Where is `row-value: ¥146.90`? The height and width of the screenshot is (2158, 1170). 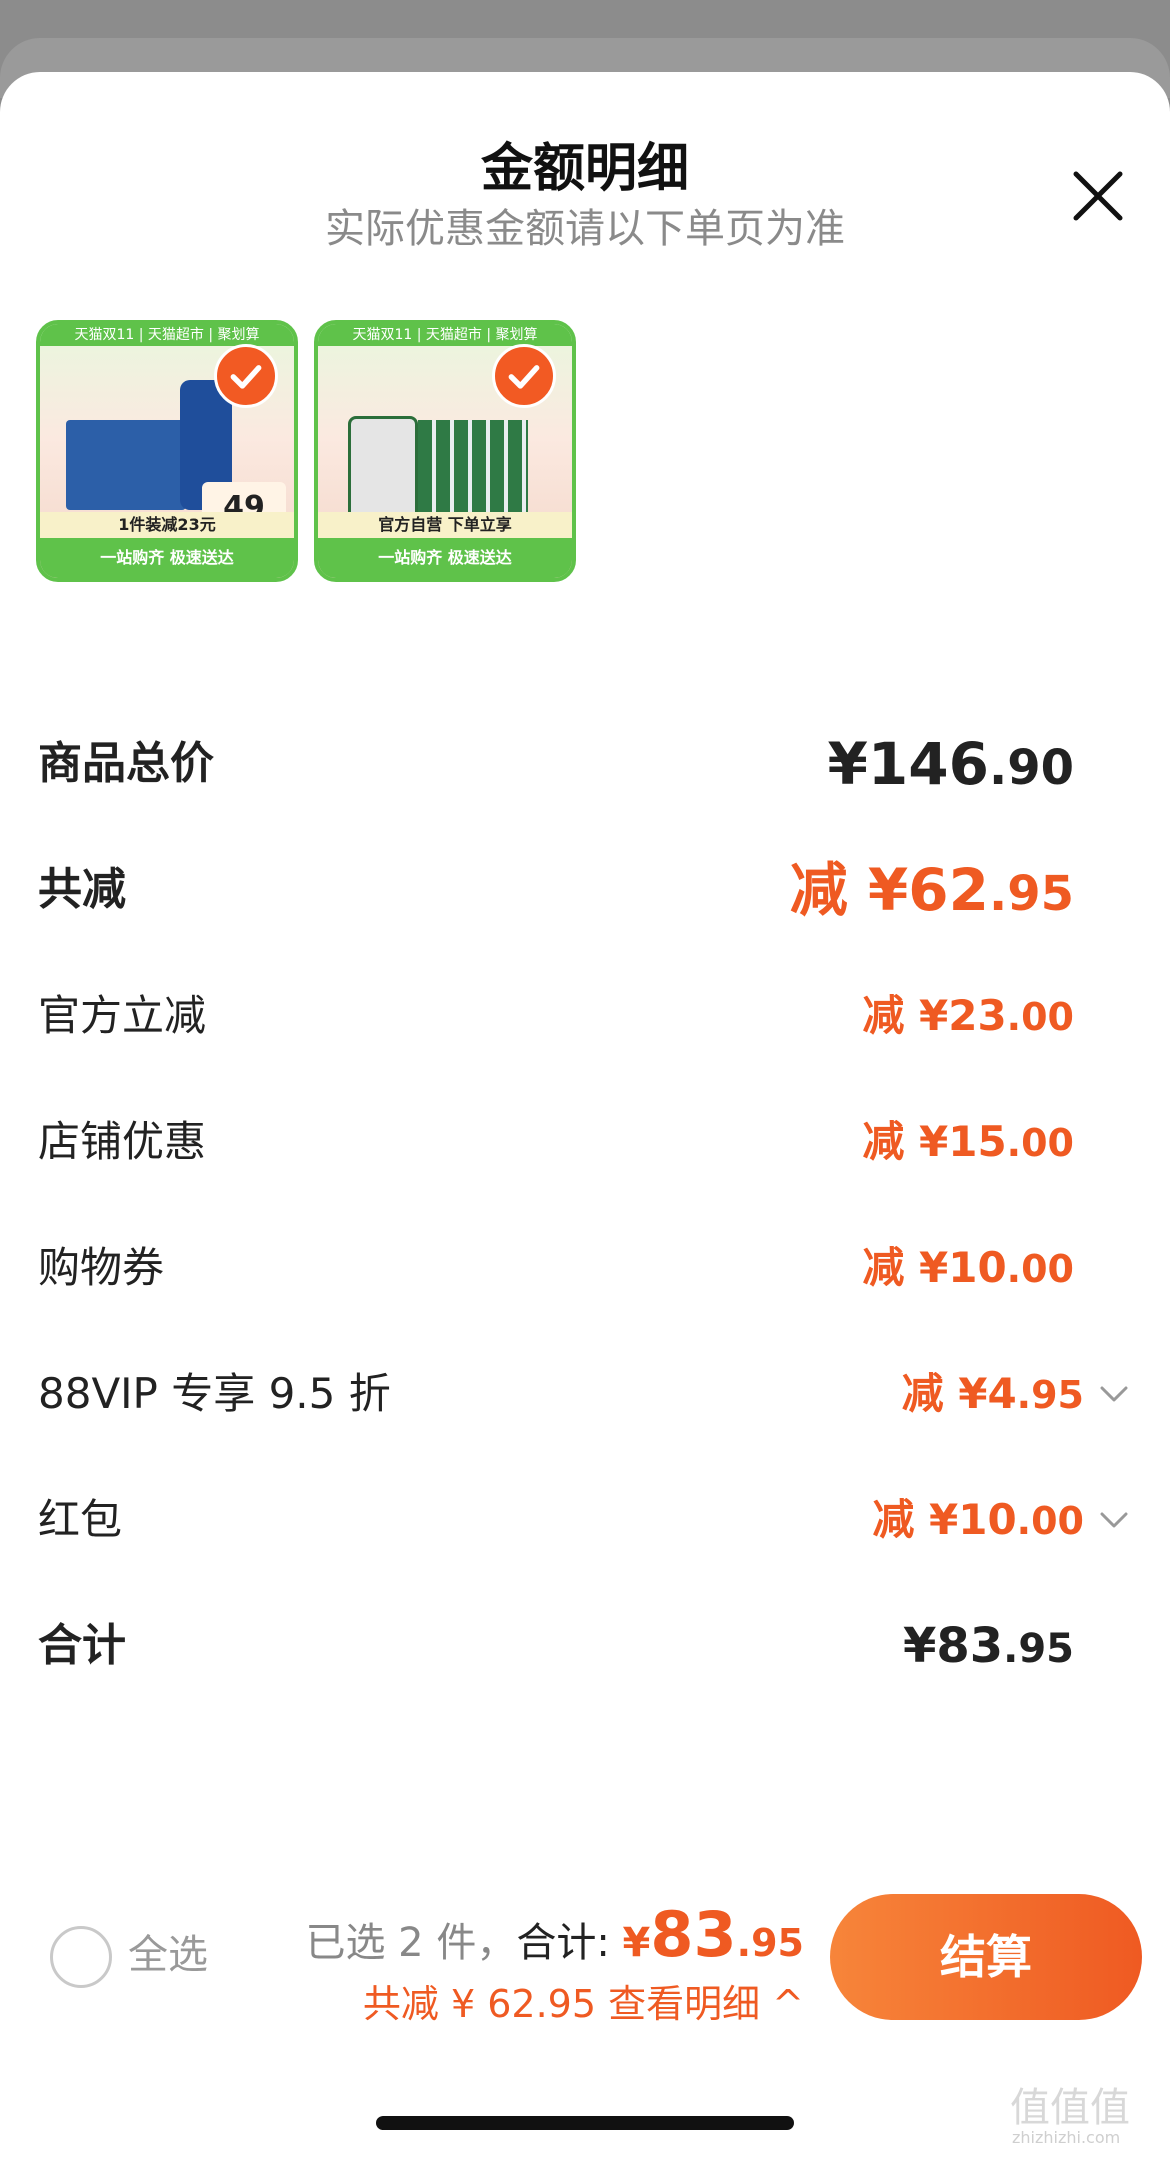 row-value: ¥146.90 is located at coordinates (951, 766).